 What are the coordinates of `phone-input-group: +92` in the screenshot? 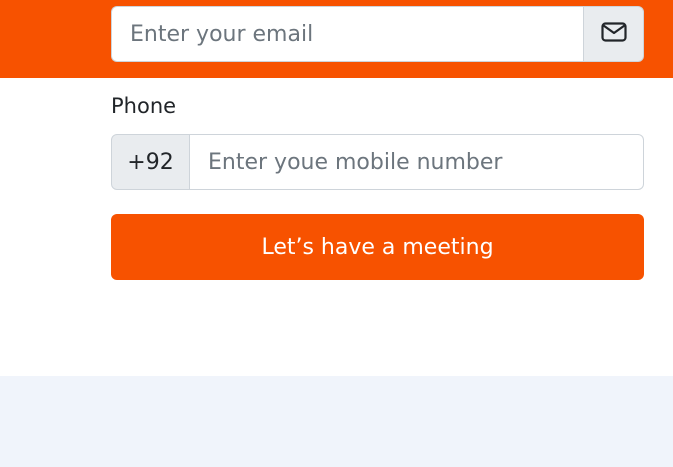 It's located at (377, 162).